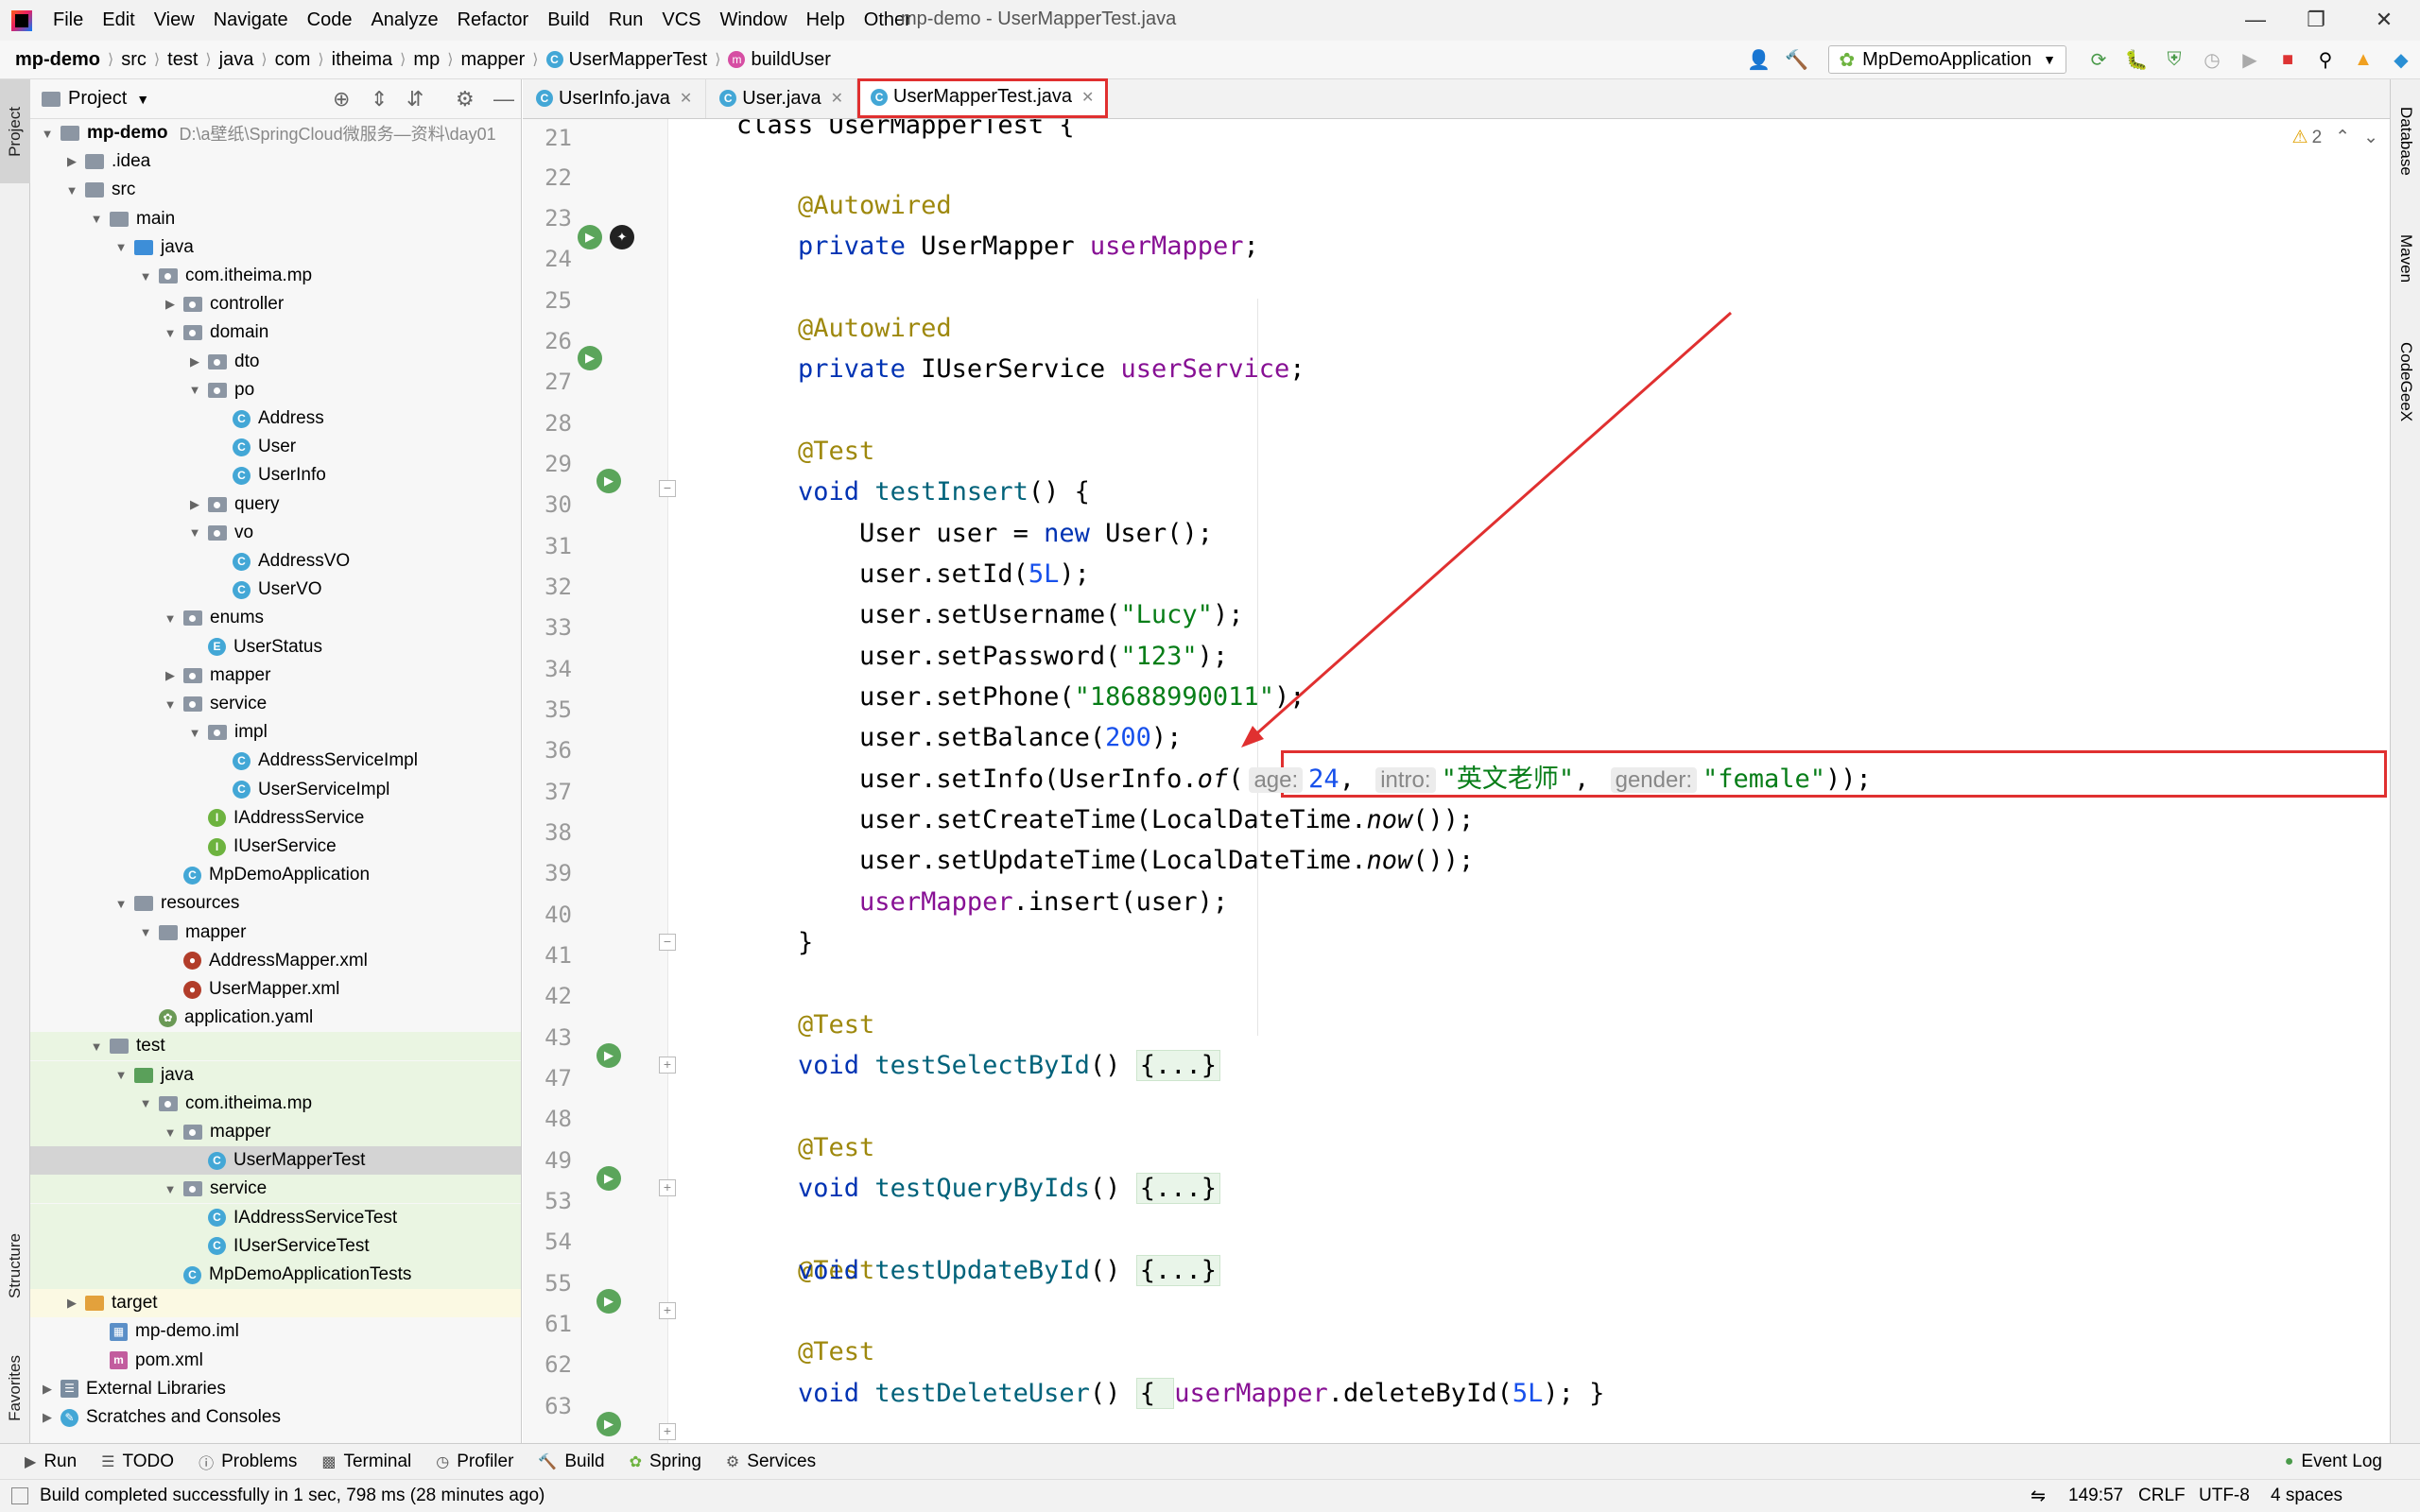 The image size is (2420, 1512). What do you see at coordinates (568, 20) in the screenshot?
I see `menu-build: Build` at bounding box center [568, 20].